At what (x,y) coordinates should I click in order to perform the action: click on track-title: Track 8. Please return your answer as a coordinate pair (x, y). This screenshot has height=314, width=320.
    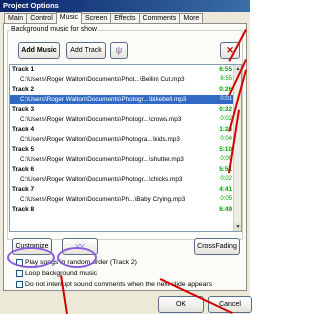
    Looking at the image, I should click on (23, 209).